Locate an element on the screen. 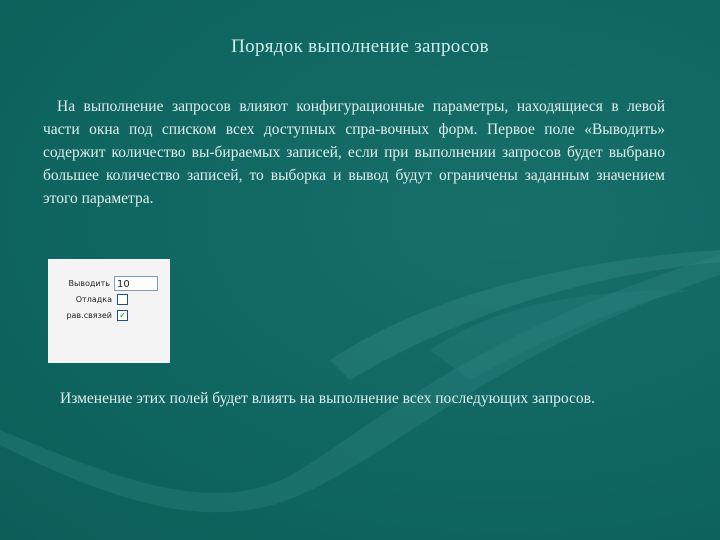 The width and height of the screenshot is (720, 540). debug-label: Отладка is located at coordinates (93, 299).